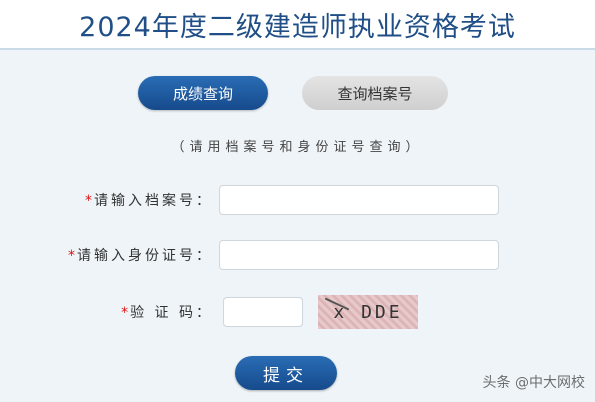  I want to click on id-row: * 请输入身份证号：, so click(297, 256).